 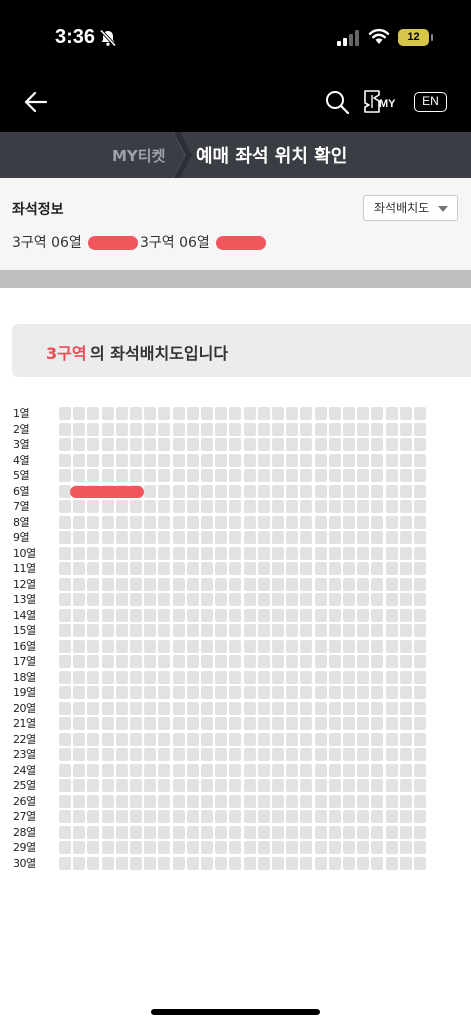 I want to click on my-ticket-button: MY, so click(x=383, y=102).